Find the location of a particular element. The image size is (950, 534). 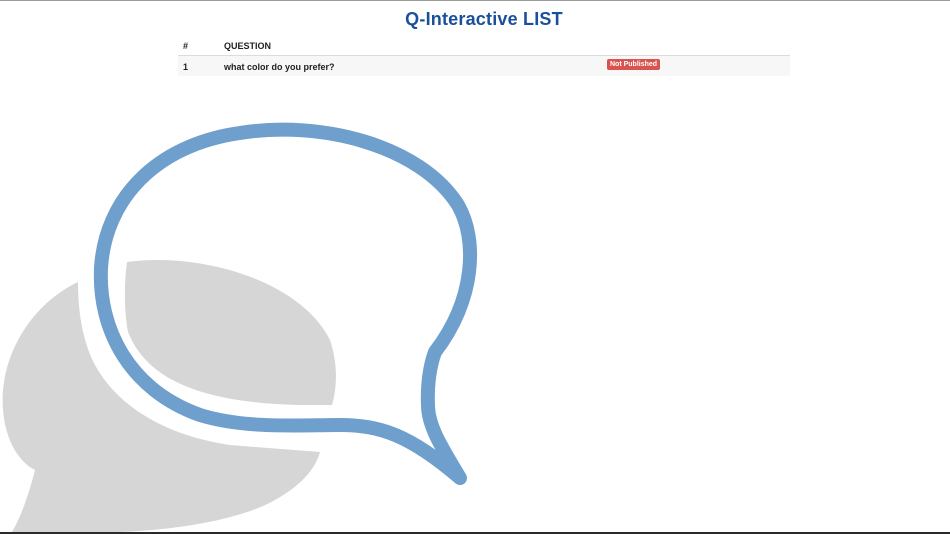

status-badge: Not Published is located at coordinates (634, 64).